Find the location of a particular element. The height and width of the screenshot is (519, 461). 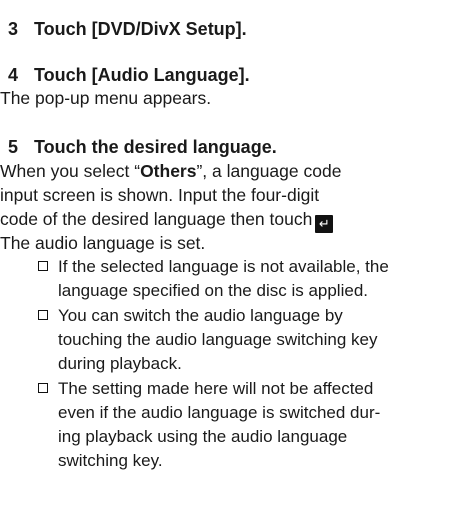

step-5-body-line-3: code of the desired language then touch ↵ is located at coordinates (167, 220).